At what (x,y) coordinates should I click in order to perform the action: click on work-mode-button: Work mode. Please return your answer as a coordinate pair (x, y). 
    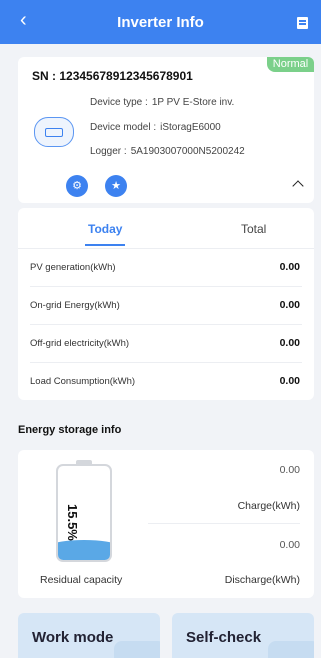
    Looking at the image, I should click on (89, 635).